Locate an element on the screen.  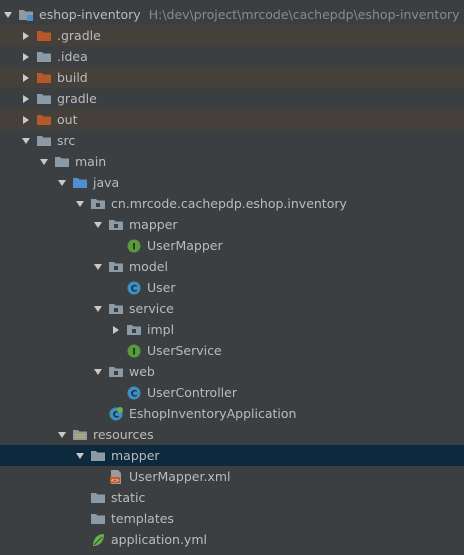
module-folder-icon is located at coordinates (26, 15).